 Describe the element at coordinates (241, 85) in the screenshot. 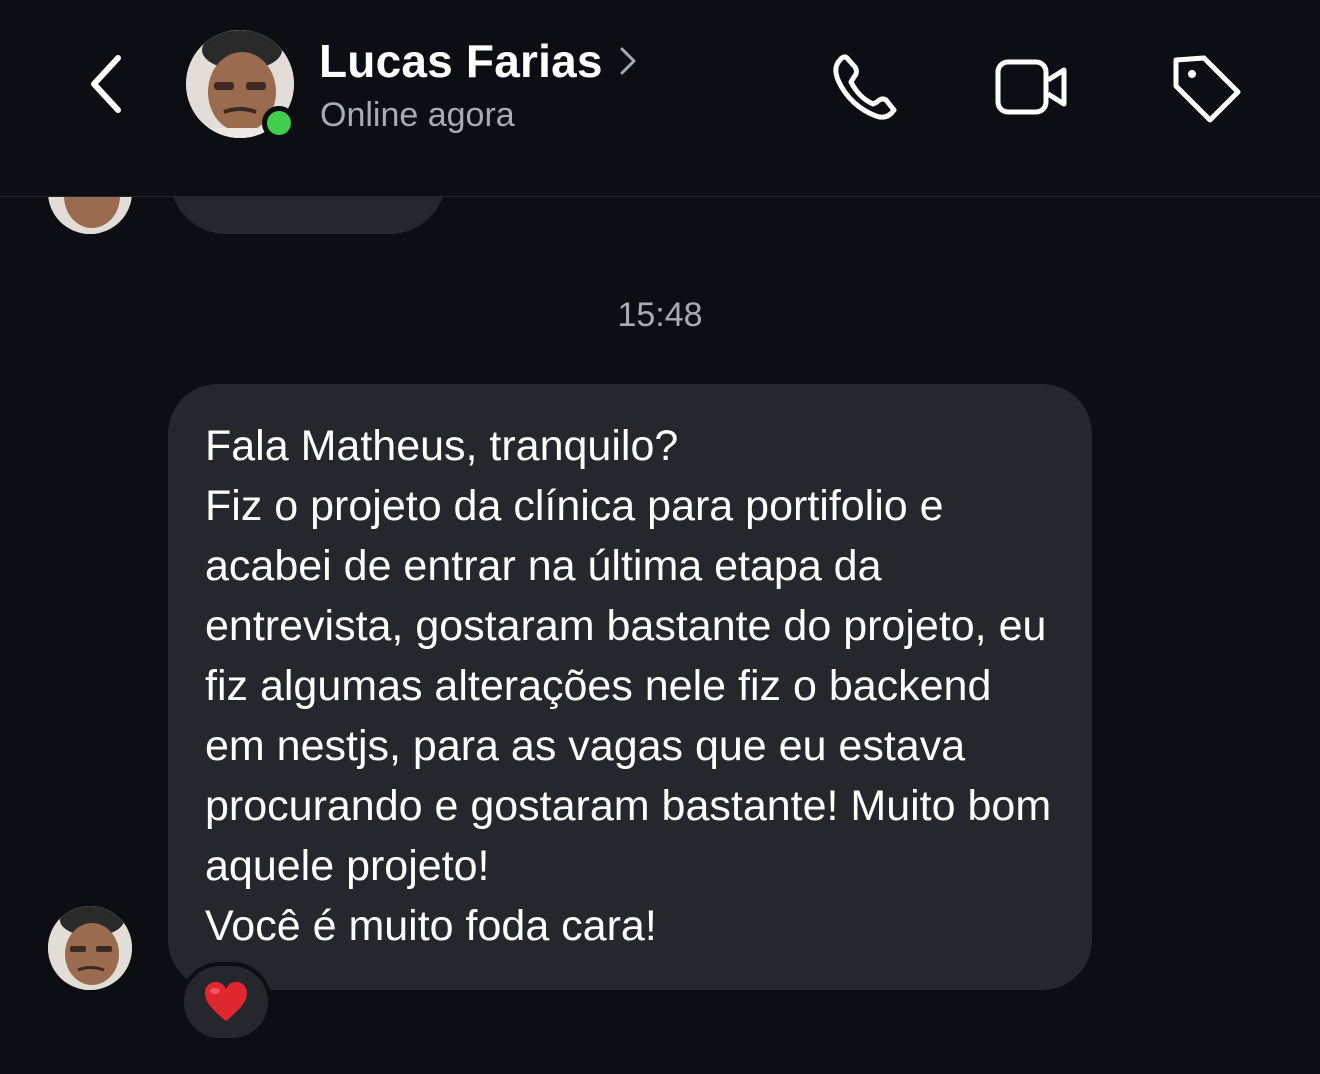

I see `contact-avatar` at that location.